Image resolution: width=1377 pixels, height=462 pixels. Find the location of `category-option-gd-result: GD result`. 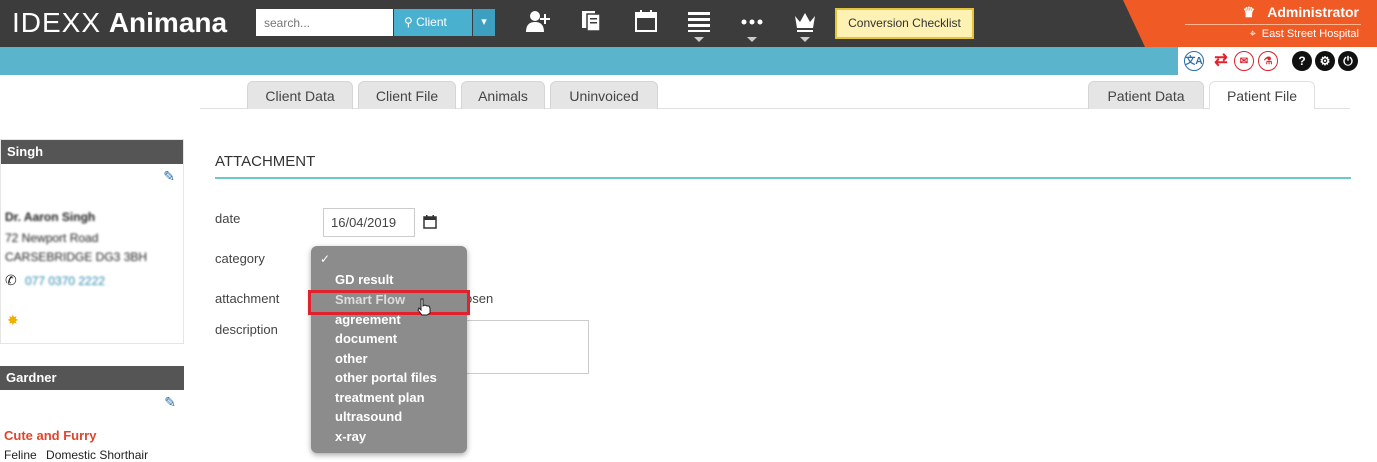

category-option-gd-result: GD result is located at coordinates (364, 279).